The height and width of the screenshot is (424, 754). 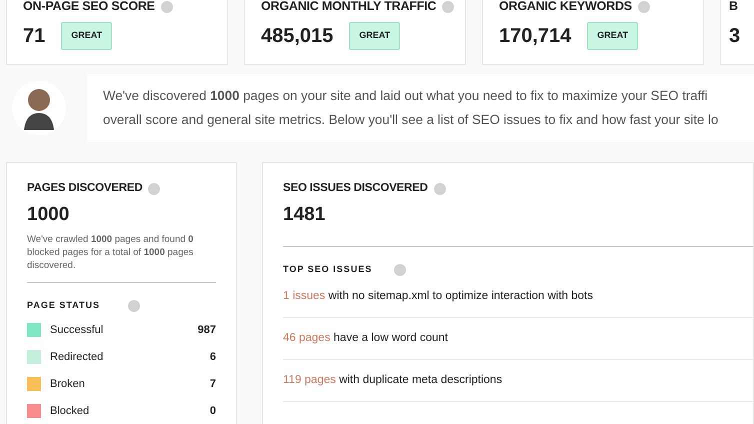 What do you see at coordinates (213, 411) in the screenshot?
I see `status-count: 0` at bounding box center [213, 411].